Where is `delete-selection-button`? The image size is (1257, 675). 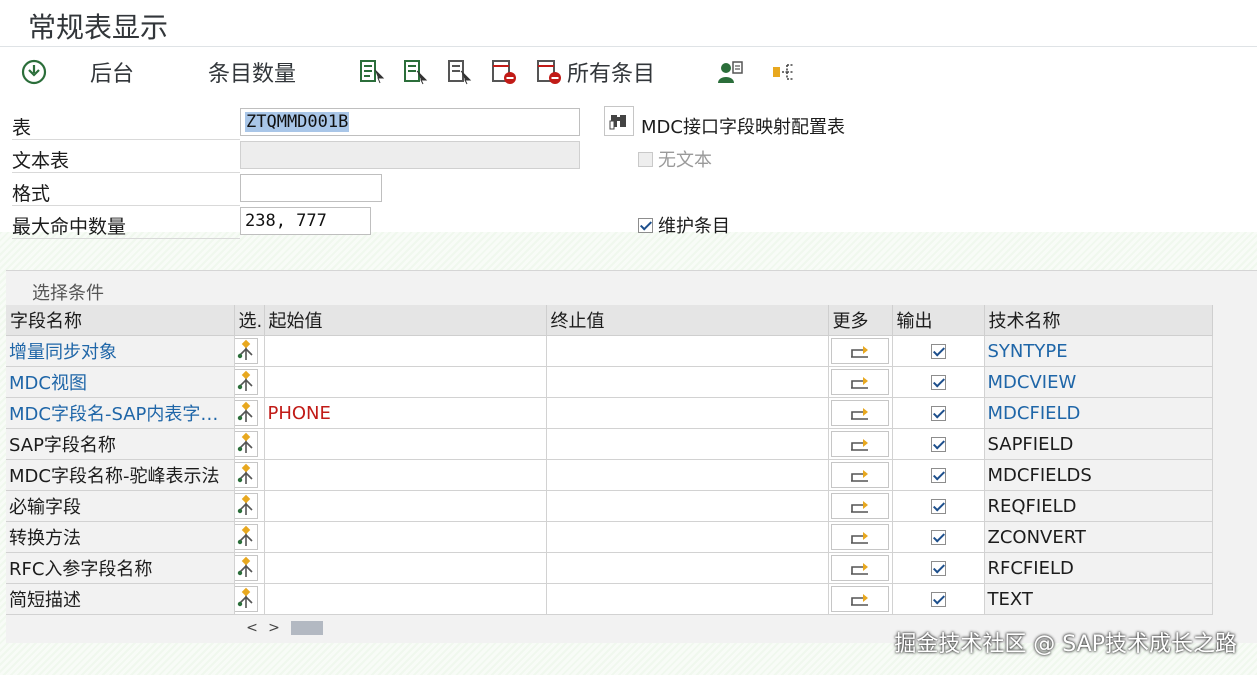
delete-selection-button is located at coordinates (504, 72).